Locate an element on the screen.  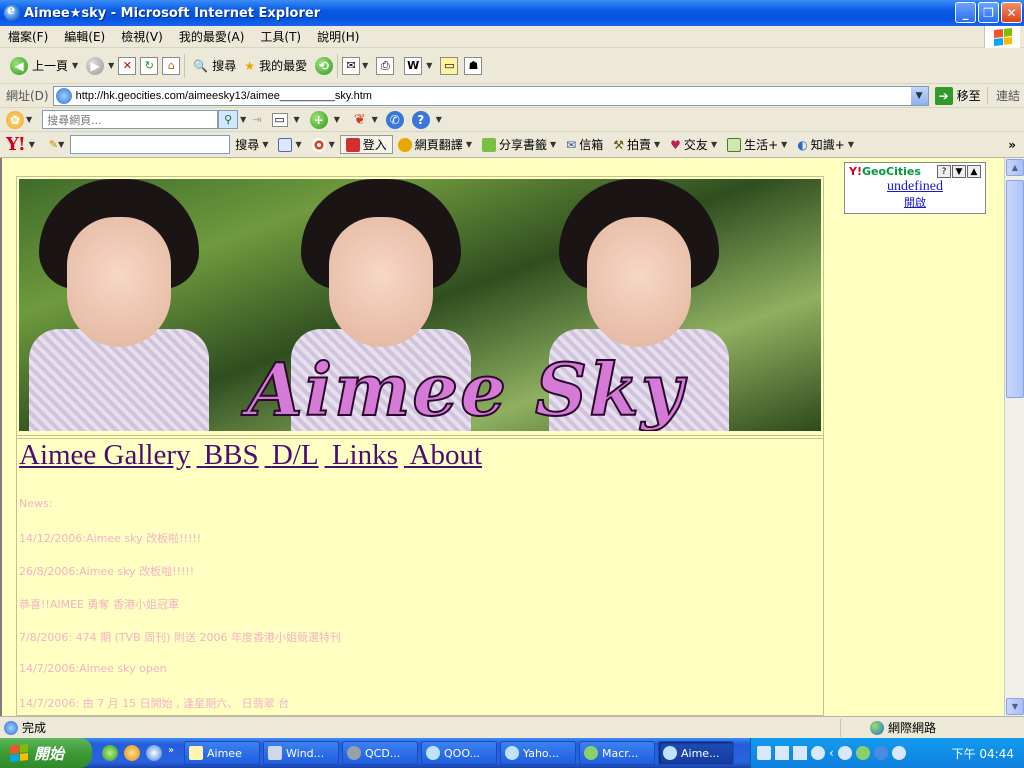
tray-expand-icon: ‹ is located at coordinates (831, 753).